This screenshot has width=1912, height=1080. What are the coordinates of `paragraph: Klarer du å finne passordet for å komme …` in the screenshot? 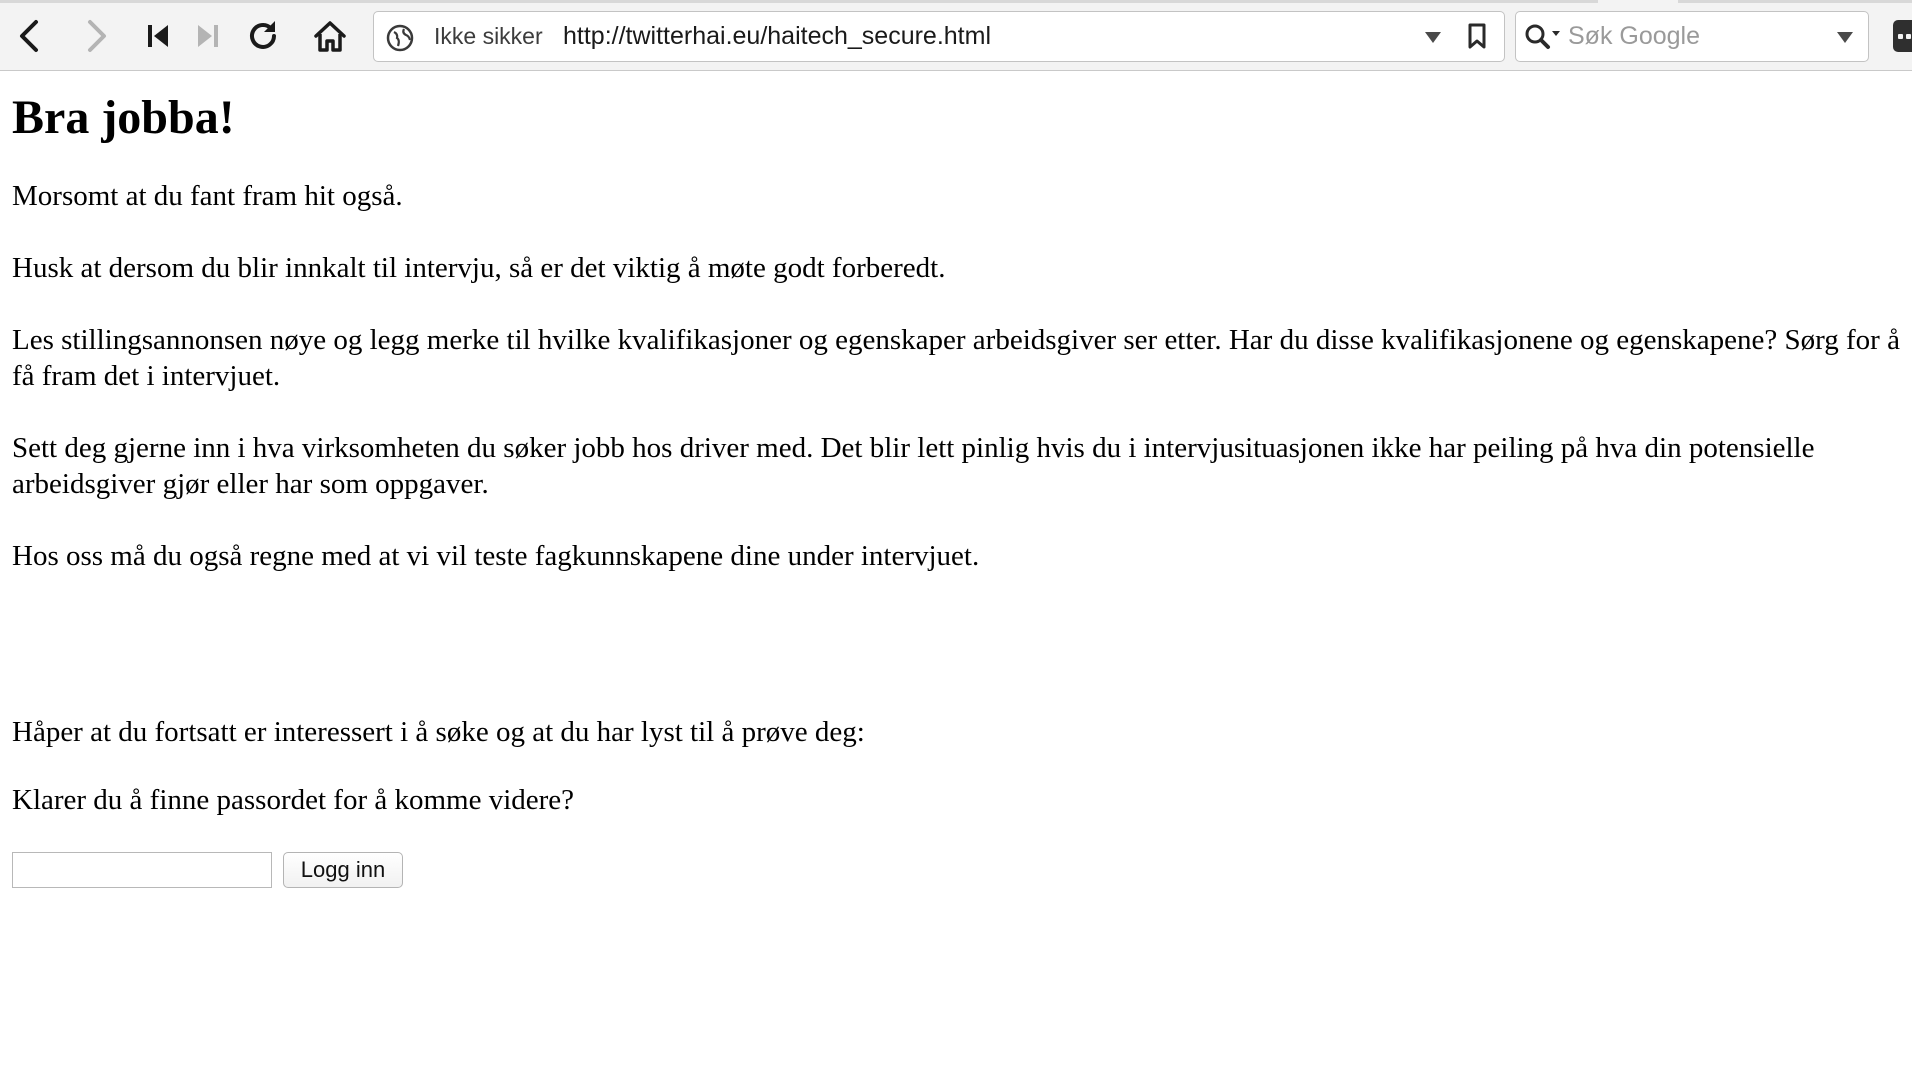 It's located at (293, 800).